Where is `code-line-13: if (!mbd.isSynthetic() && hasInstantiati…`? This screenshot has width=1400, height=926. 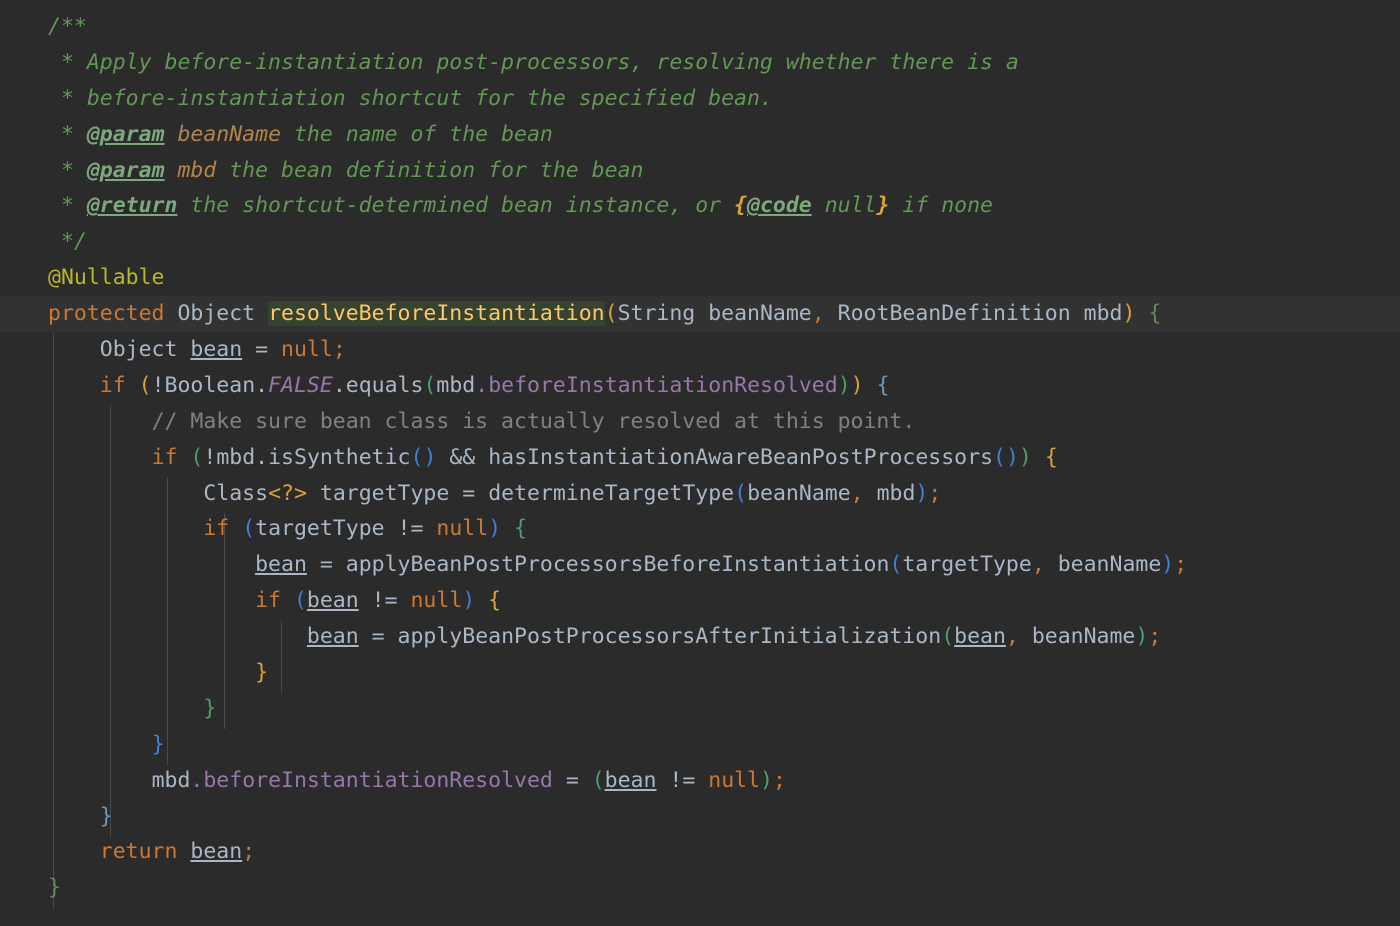
code-line-13: if (!mbd.isSynthetic() && hasInstantiati… is located at coordinates (700, 458).